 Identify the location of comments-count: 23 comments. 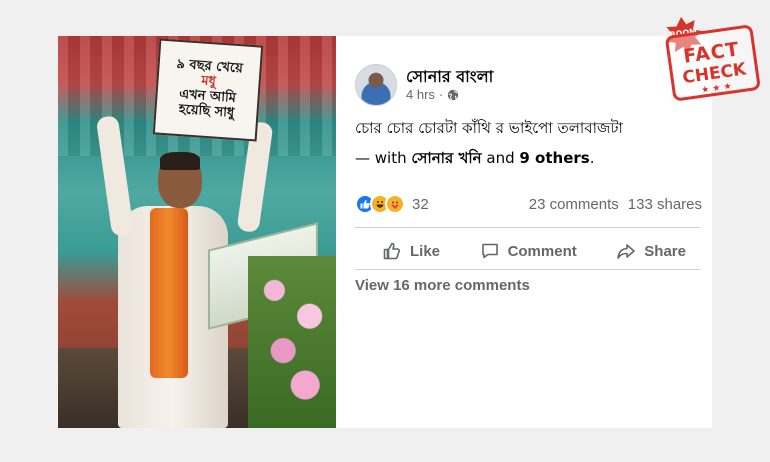
(574, 204).